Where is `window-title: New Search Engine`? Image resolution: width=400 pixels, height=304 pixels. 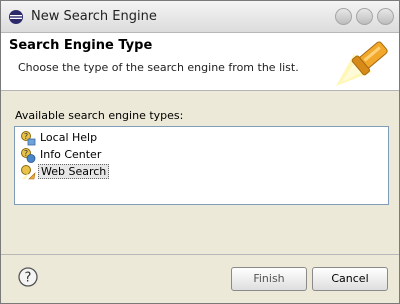
window-title: New Search Engine is located at coordinates (94, 16).